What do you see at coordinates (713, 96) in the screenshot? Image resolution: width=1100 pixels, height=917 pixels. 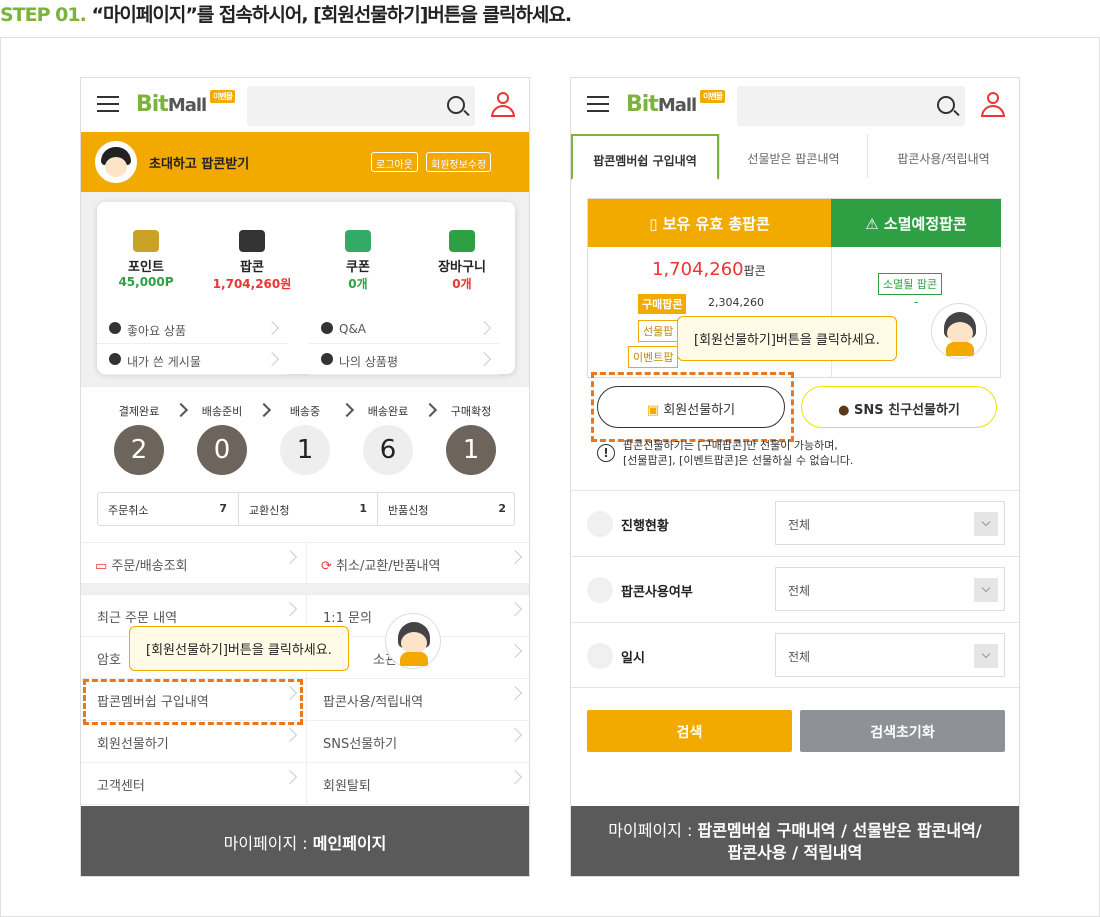 I see `logo-badge: 이벤몰` at bounding box center [713, 96].